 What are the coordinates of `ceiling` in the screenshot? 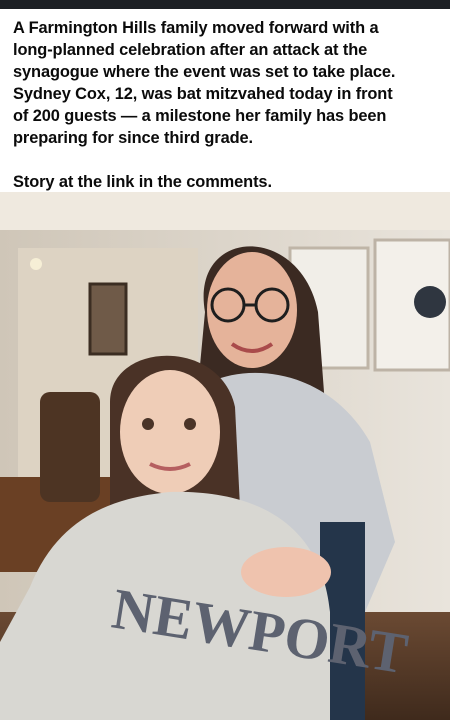 It's located at (225, 211).